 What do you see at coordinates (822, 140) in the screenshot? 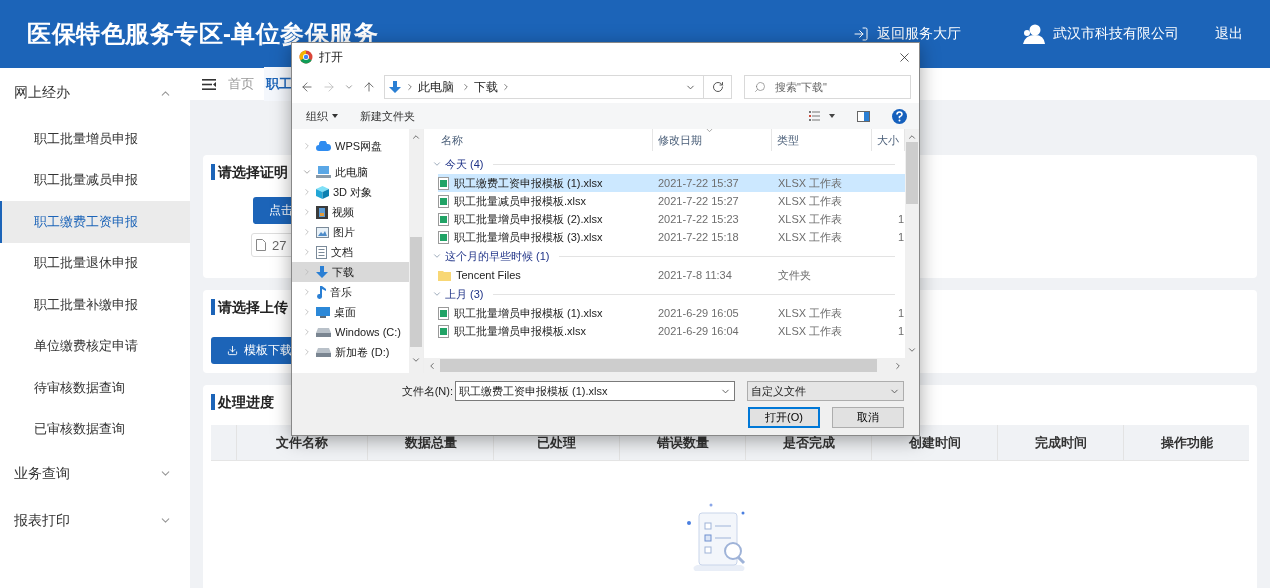
I see `column-header: 类型` at bounding box center [822, 140].